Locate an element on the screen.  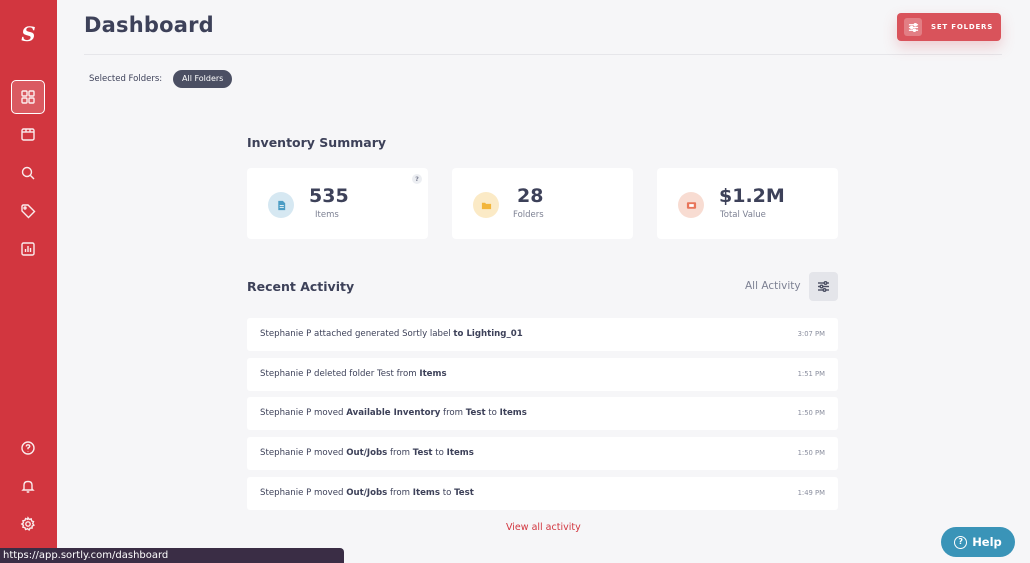
total-value-caption: Total Value is located at coordinates (743, 215).